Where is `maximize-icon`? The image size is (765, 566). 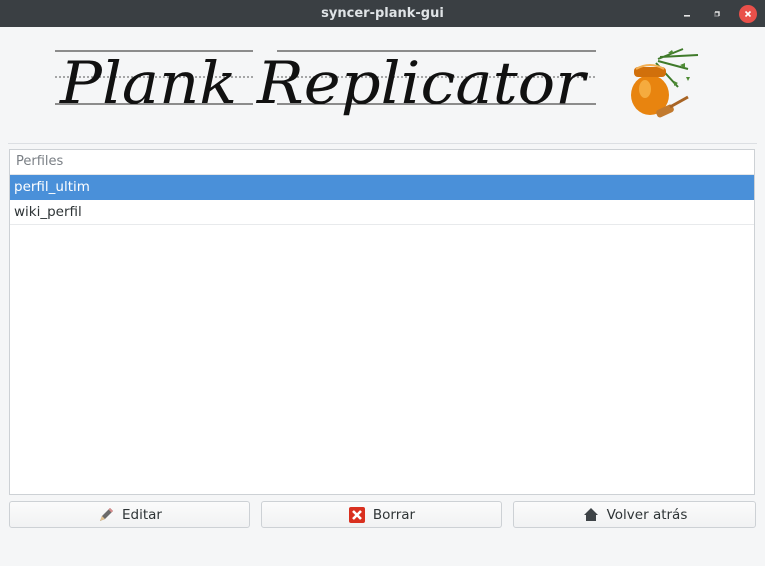
maximize-icon is located at coordinates (717, 14).